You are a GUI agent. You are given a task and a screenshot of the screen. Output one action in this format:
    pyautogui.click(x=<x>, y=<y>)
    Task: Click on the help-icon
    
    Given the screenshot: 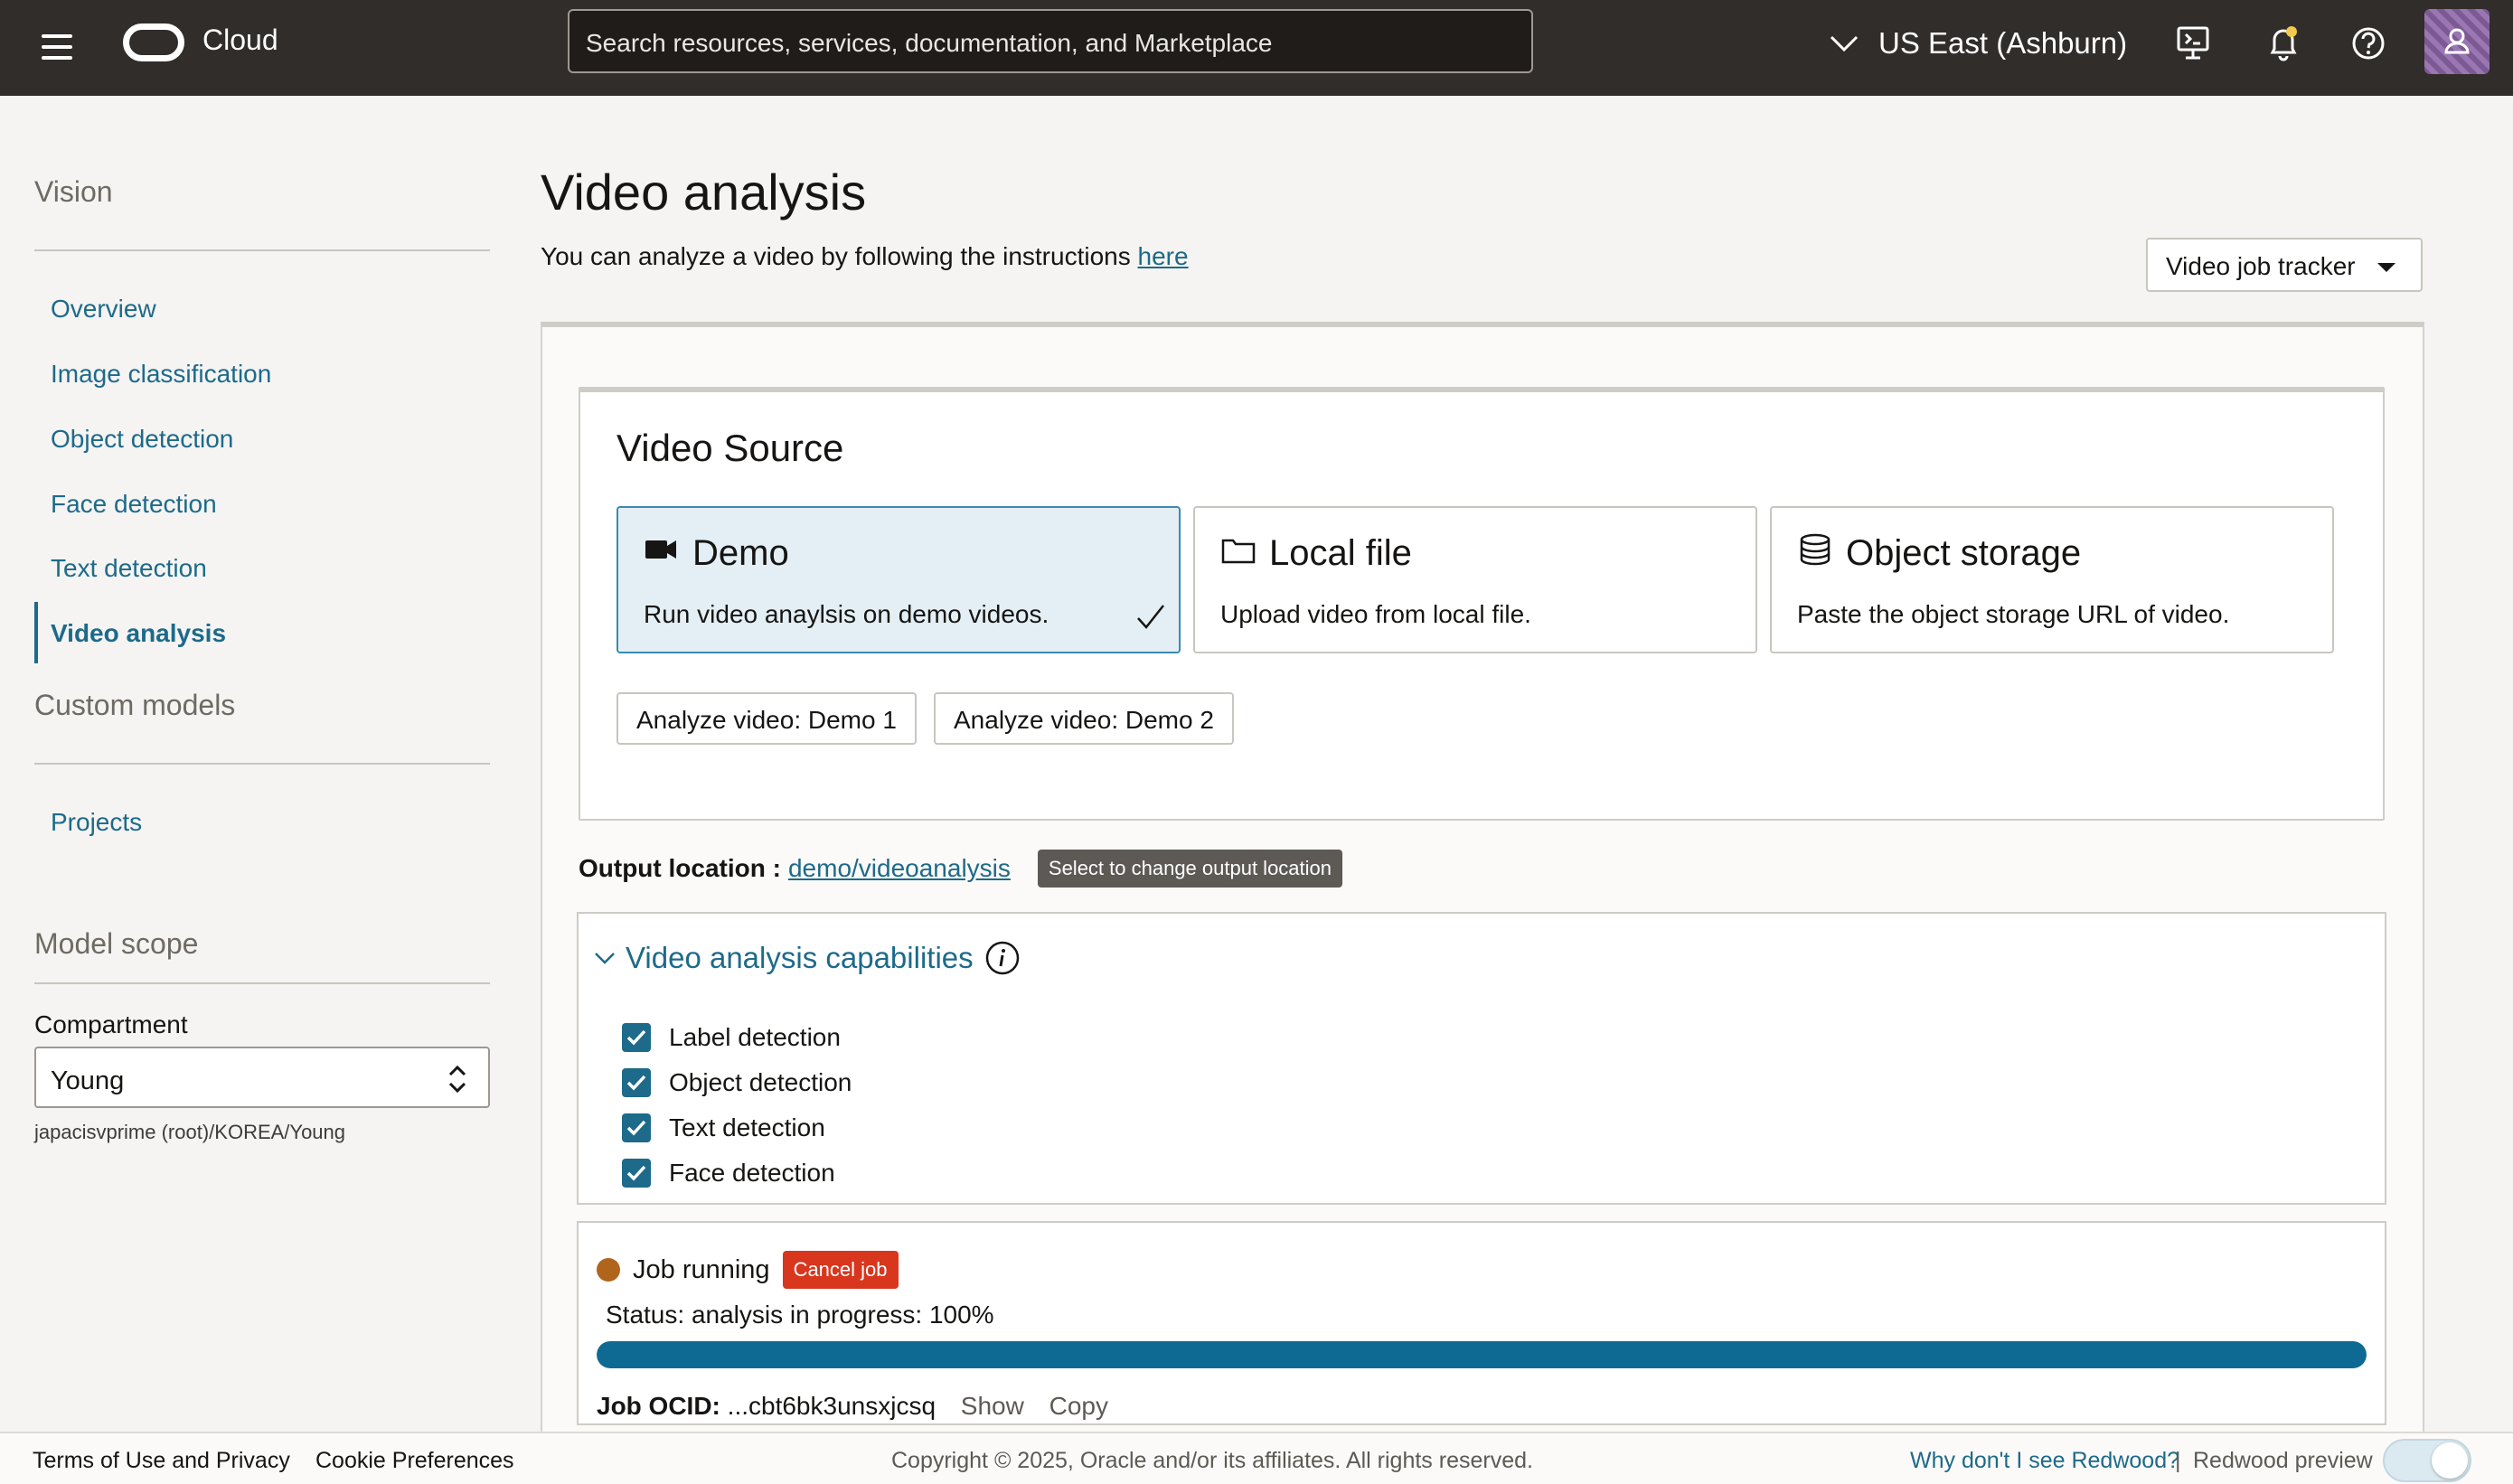 What is the action you would take?
    pyautogui.click(x=2368, y=43)
    